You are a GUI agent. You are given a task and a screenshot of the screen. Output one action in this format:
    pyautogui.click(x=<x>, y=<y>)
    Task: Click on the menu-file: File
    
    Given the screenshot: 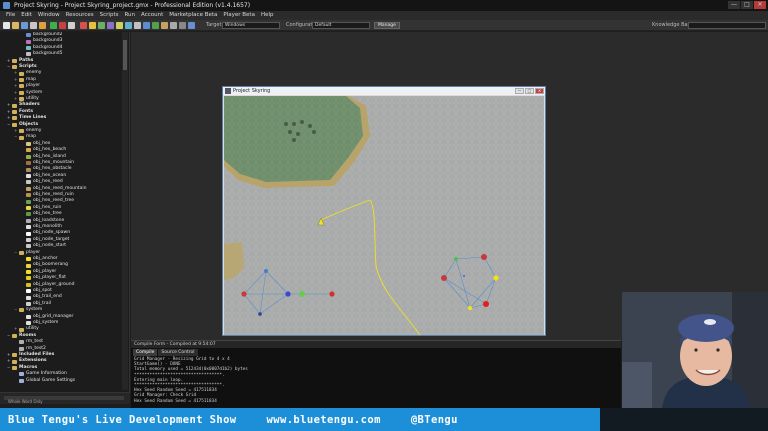 What is the action you would take?
    pyautogui.click(x=10, y=15)
    